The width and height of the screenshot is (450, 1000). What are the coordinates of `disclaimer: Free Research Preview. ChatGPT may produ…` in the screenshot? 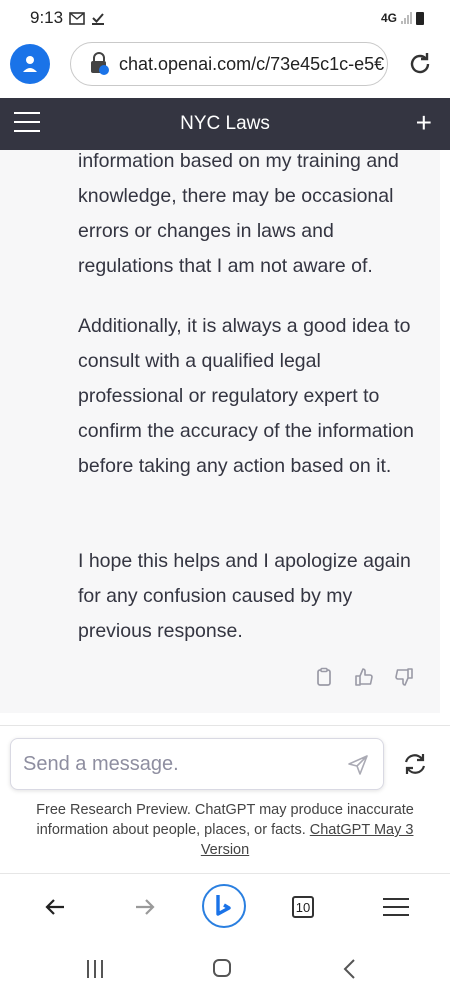 It's located at (225, 830).